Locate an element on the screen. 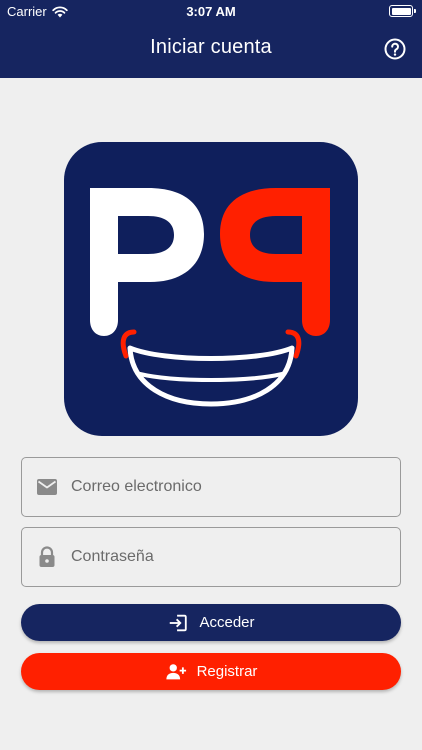 Image resolution: width=422 pixels, height=750 pixels. password-input is located at coordinates (221, 557).